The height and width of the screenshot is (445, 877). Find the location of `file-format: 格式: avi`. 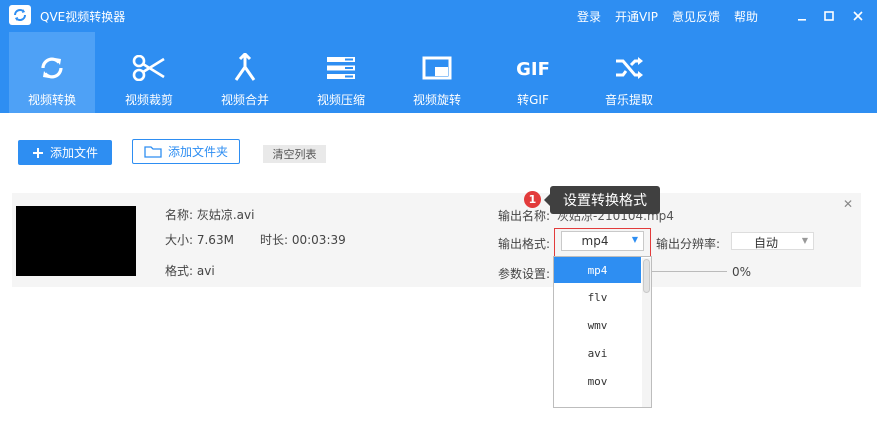

file-format: 格式: avi is located at coordinates (190, 271).